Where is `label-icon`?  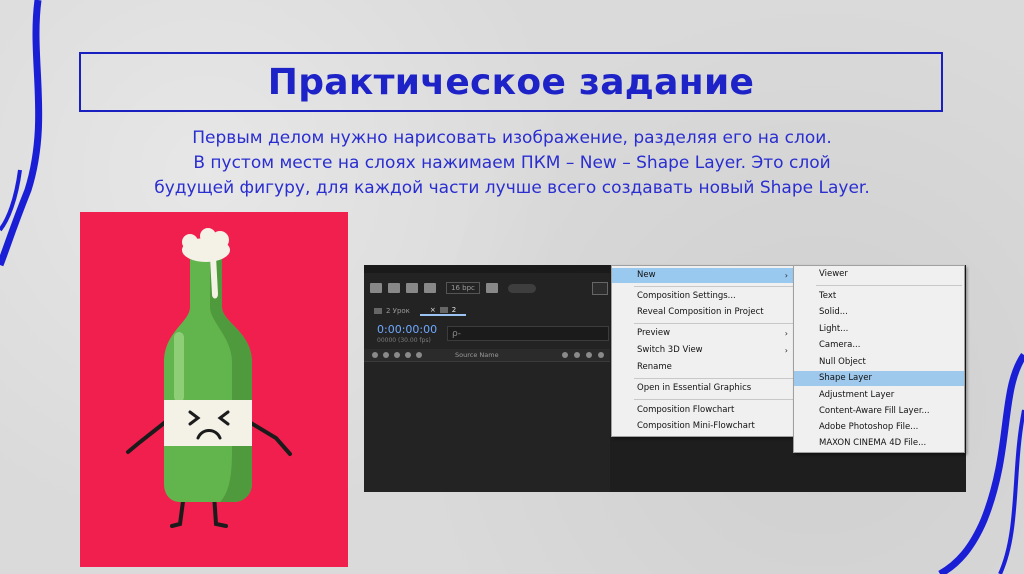
label-icon is located at coordinates (419, 355).